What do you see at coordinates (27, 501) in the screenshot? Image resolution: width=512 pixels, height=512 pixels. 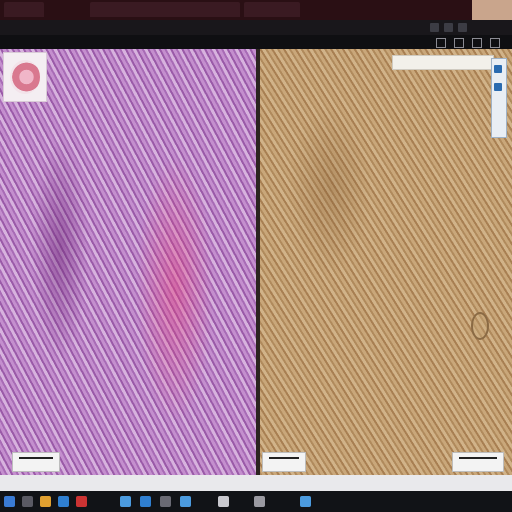 I see `search-icon` at bounding box center [27, 501].